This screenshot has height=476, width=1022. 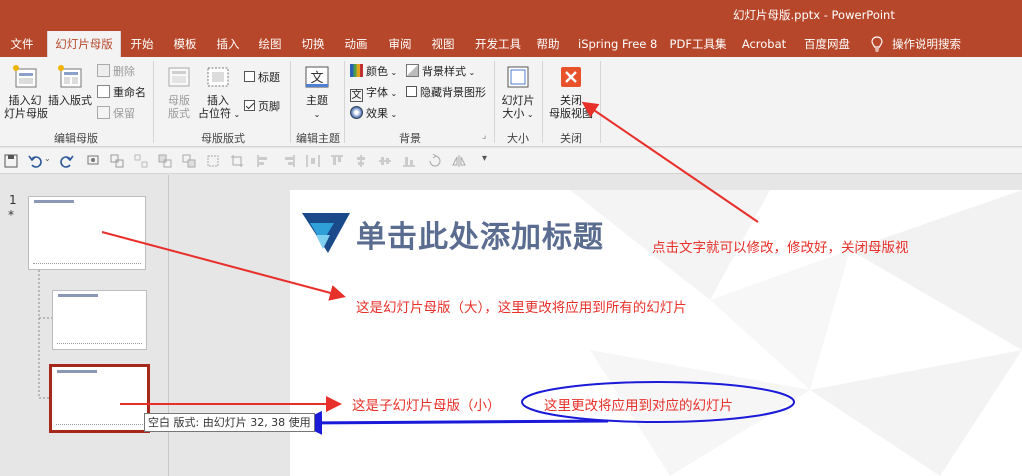 What do you see at coordinates (313, 44) in the screenshot?
I see `tab-transitions: 切换` at bounding box center [313, 44].